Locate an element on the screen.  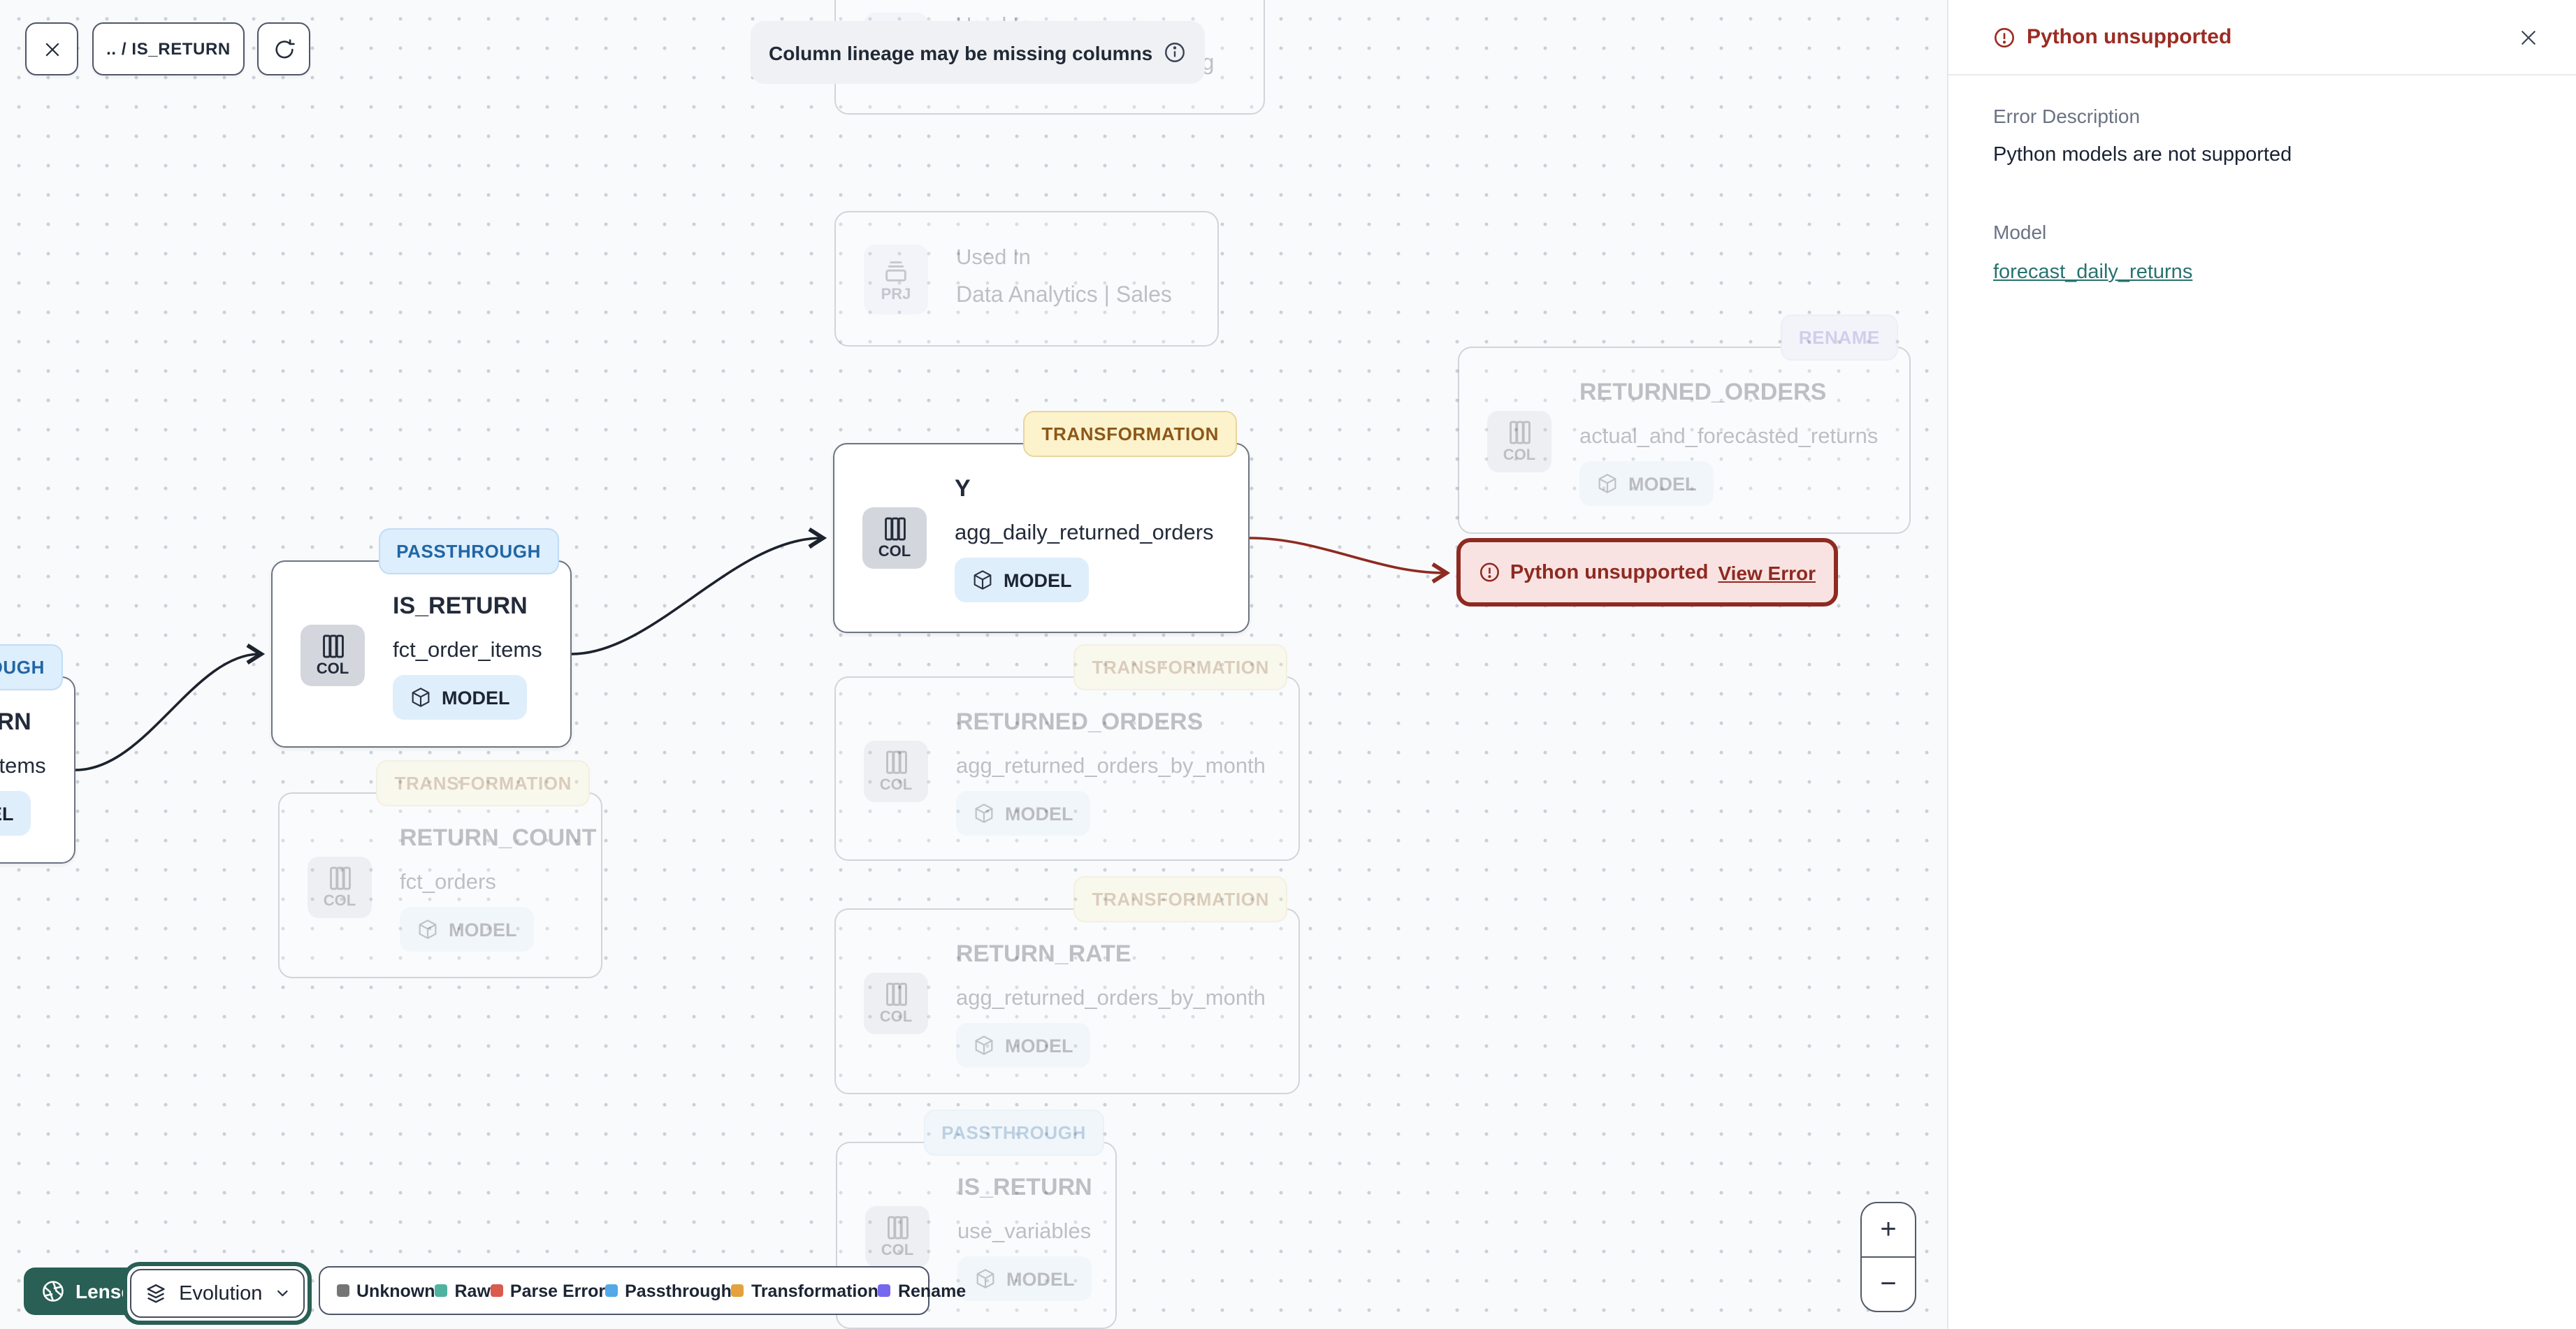
lenses-aperture-icon is located at coordinates (54, 1291).